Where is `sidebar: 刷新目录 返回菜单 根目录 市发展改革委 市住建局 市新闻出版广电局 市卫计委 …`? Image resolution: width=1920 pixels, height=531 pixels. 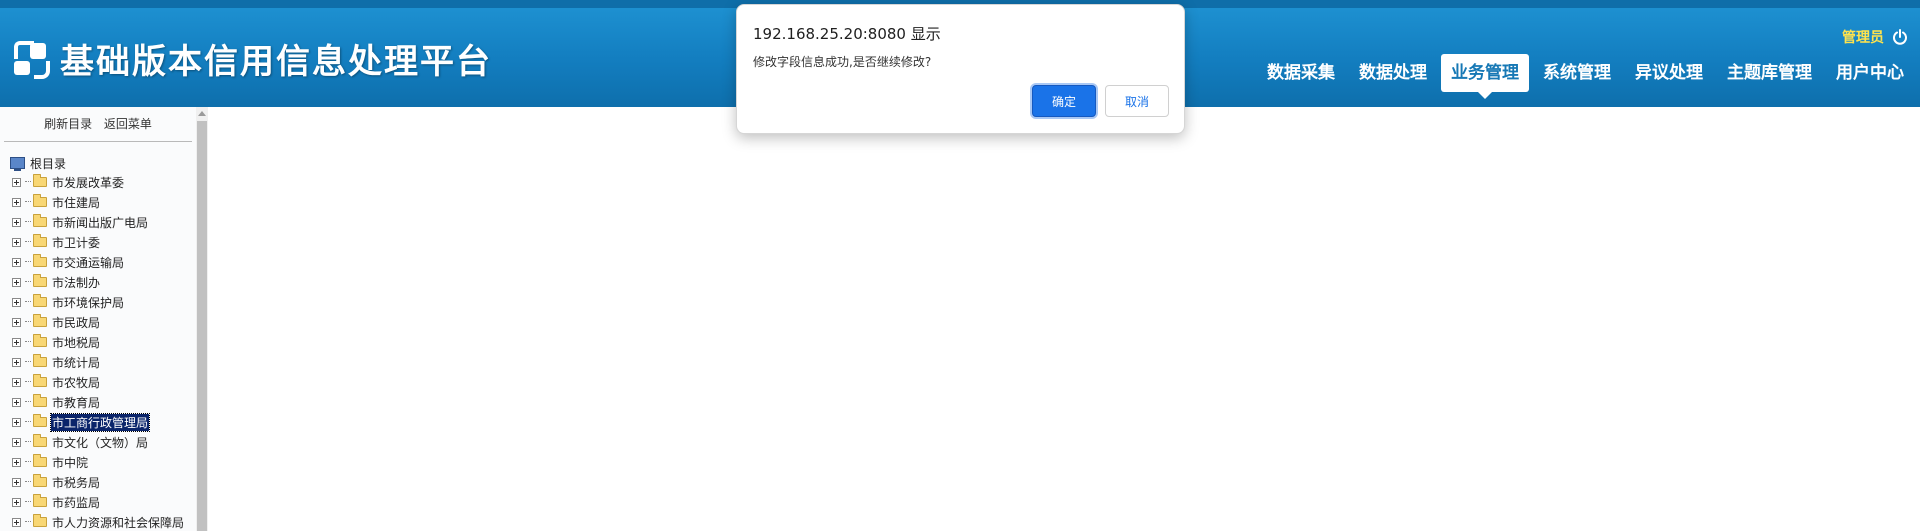 sidebar: 刷新目录 返回菜单 根目录 市发展改革委 市住建局 市新闻出版广电局 市卫计委 … is located at coordinates (98, 319).